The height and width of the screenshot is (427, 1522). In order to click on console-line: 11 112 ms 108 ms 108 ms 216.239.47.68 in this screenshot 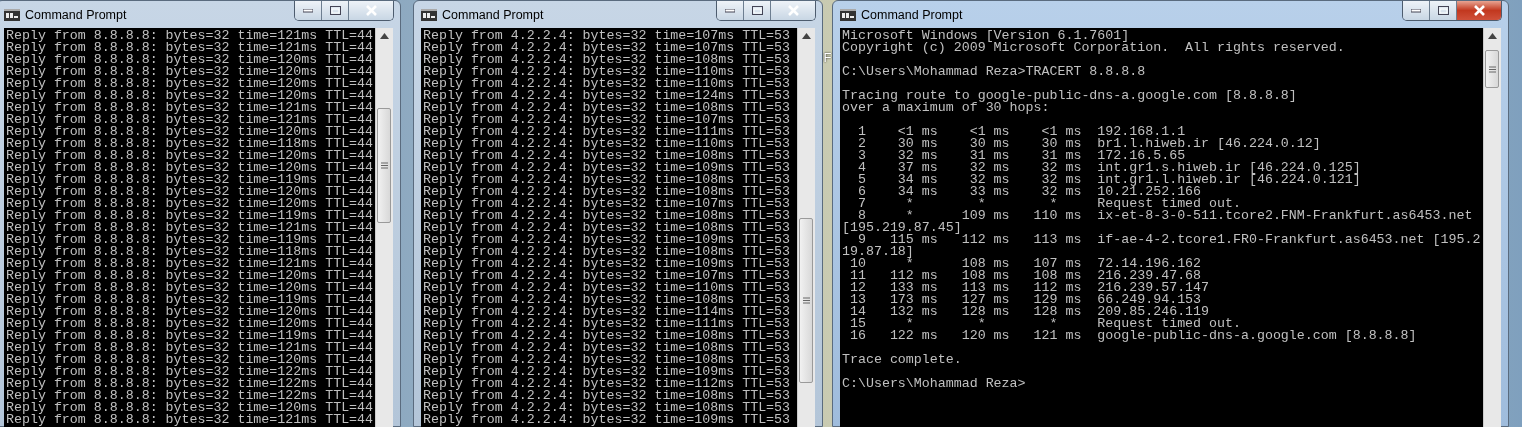, I will do `click(1025, 276)`.